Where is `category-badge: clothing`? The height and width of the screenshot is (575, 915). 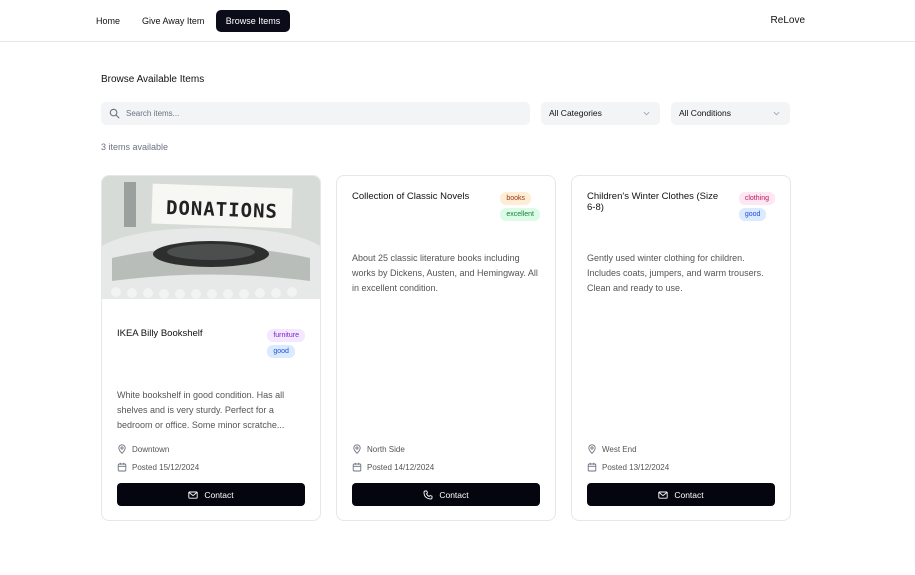 category-badge: clothing is located at coordinates (756, 198).